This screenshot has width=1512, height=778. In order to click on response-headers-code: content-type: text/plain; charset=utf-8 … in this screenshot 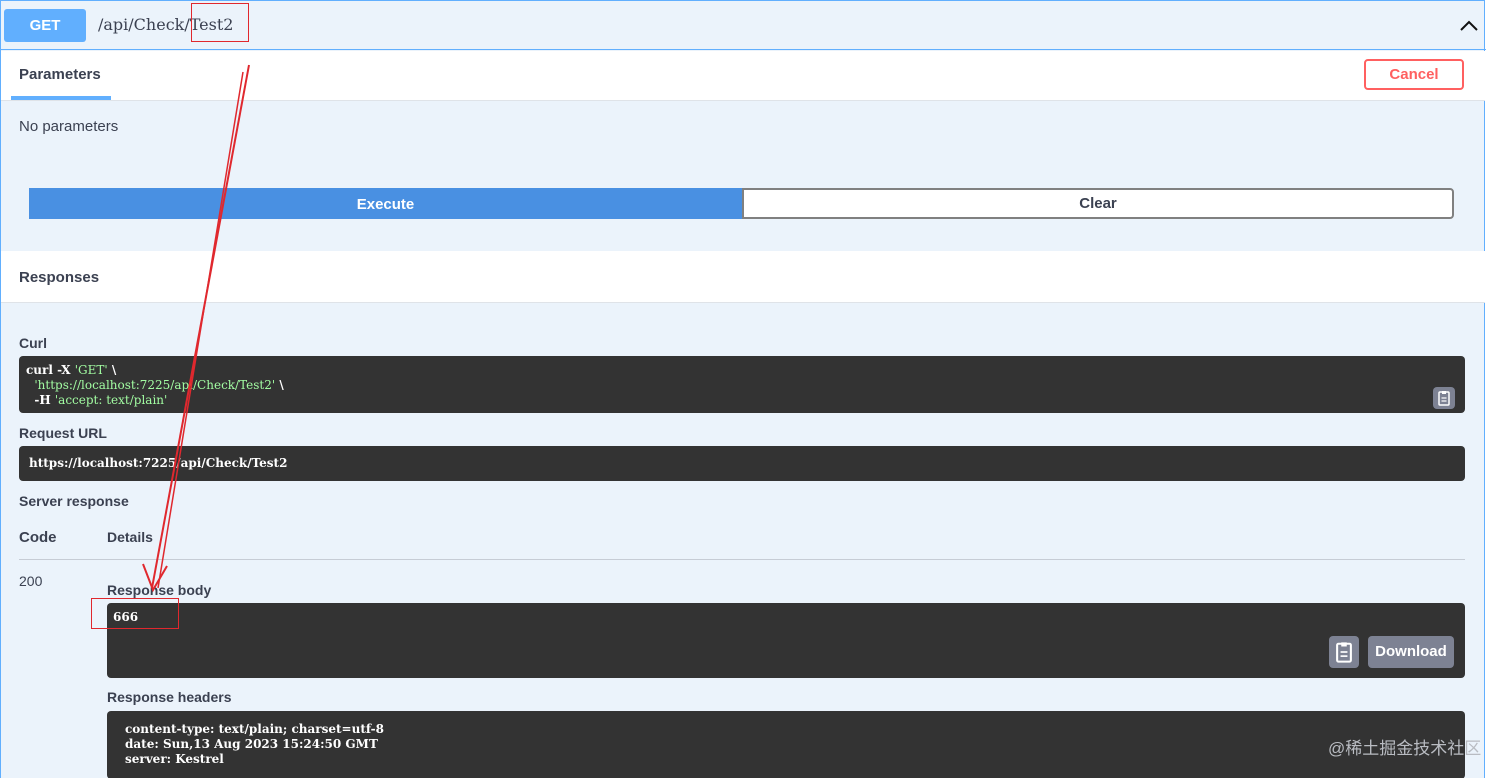, I will do `click(786, 744)`.